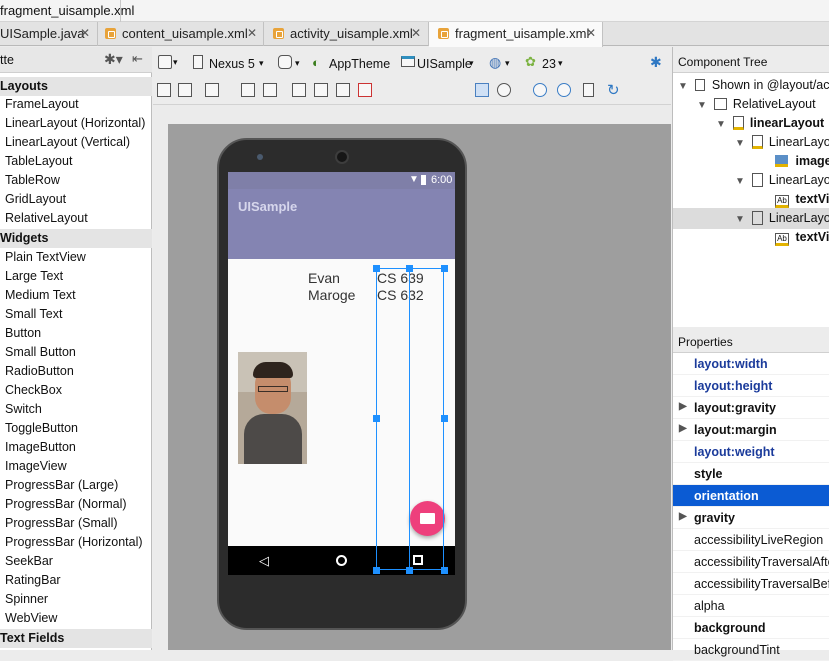 This screenshot has width=829, height=661. What do you see at coordinates (34, 276) in the screenshot?
I see `palette-item: Large Text` at bounding box center [34, 276].